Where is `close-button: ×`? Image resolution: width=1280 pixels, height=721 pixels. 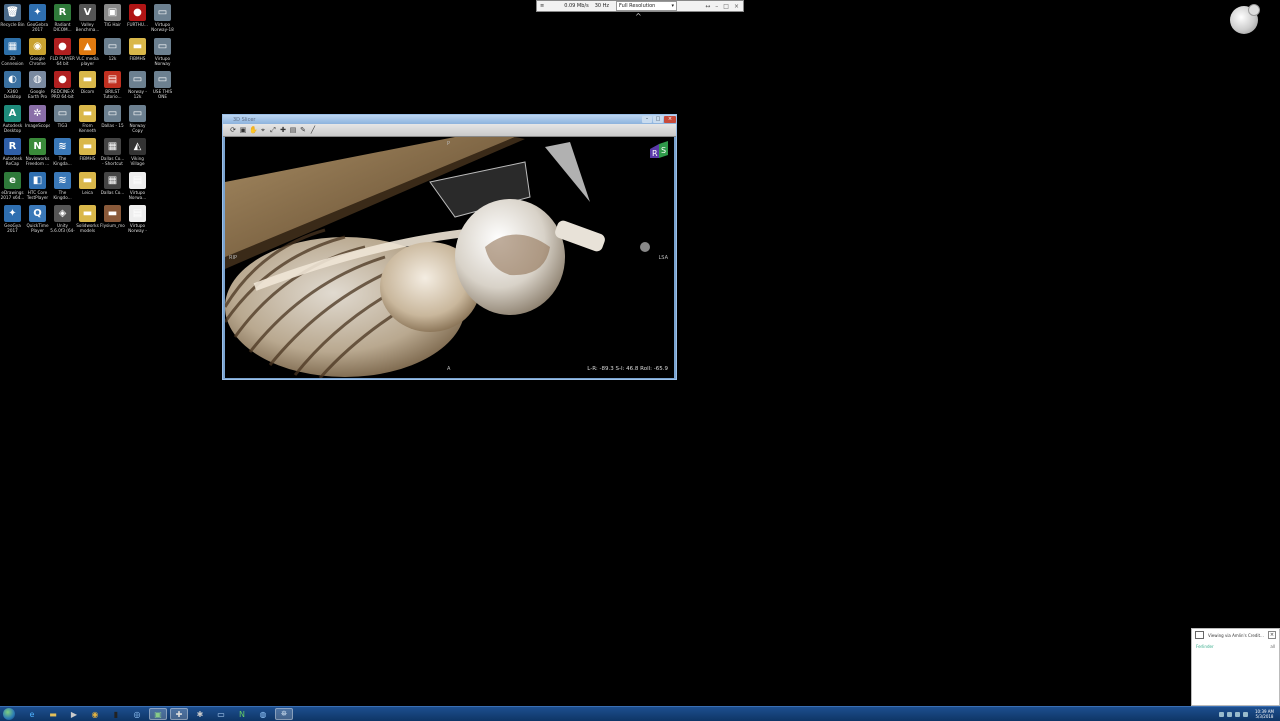 close-button: × is located at coordinates (670, 119).